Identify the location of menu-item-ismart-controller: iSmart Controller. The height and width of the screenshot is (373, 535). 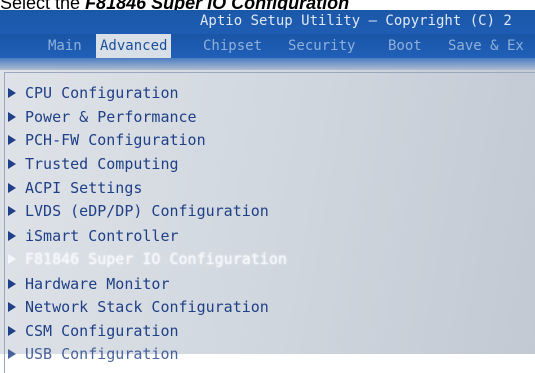
(93, 236).